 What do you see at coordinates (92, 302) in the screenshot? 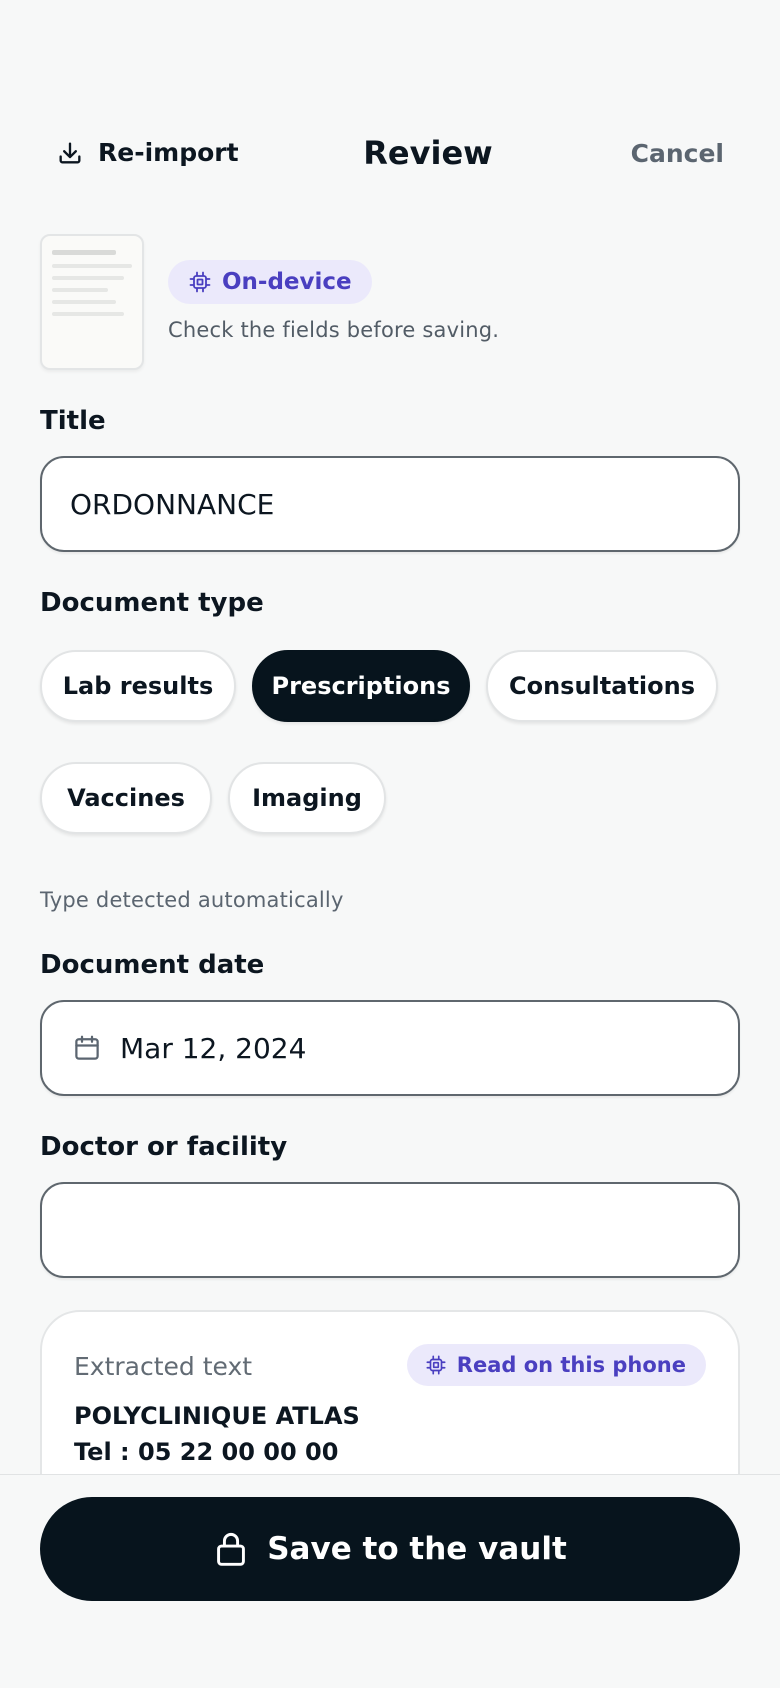
I see `document-thumbnail` at bounding box center [92, 302].